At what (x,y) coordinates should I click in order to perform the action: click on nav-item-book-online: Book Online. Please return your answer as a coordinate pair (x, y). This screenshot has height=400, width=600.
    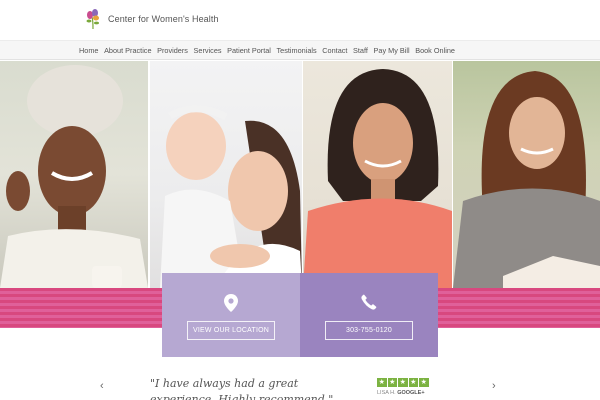
    Looking at the image, I should click on (435, 50).